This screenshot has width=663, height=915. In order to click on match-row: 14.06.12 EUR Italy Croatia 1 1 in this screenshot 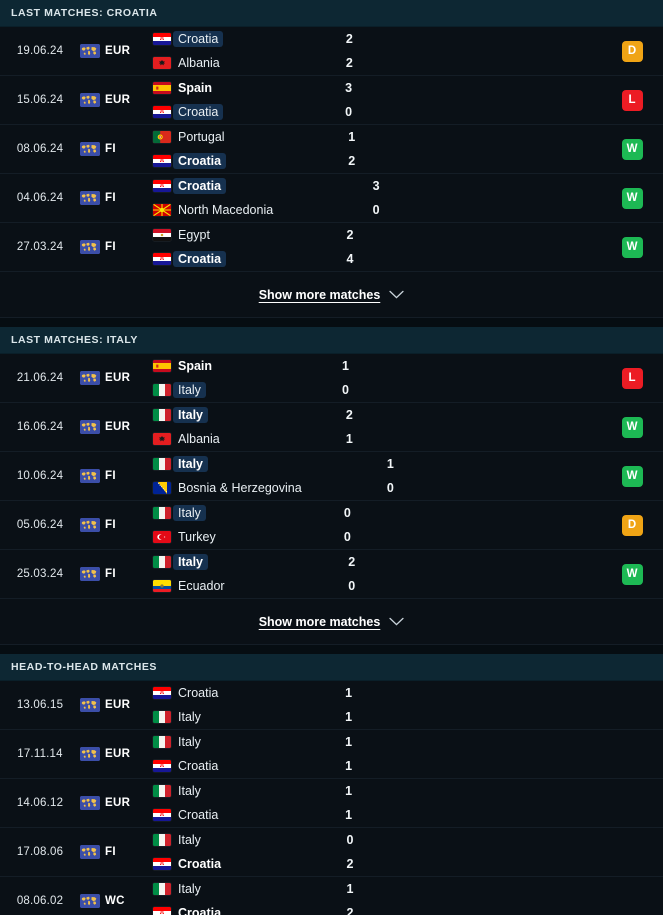, I will do `click(331, 803)`.